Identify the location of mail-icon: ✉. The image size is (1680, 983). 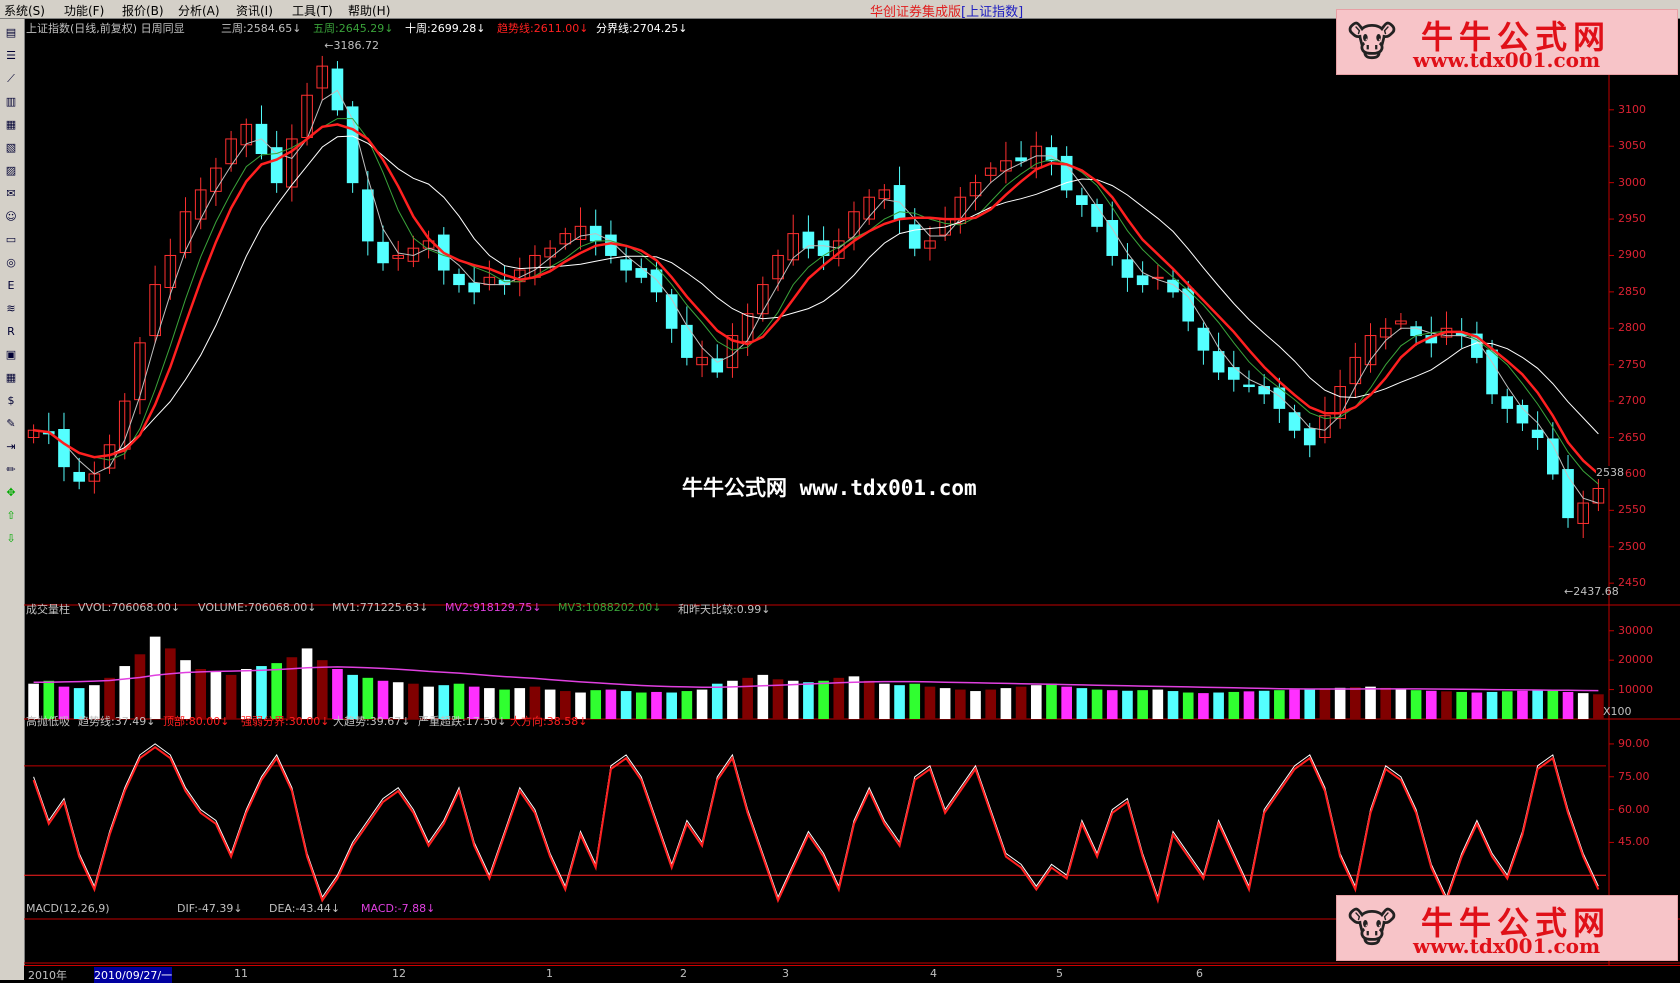
(11, 194).